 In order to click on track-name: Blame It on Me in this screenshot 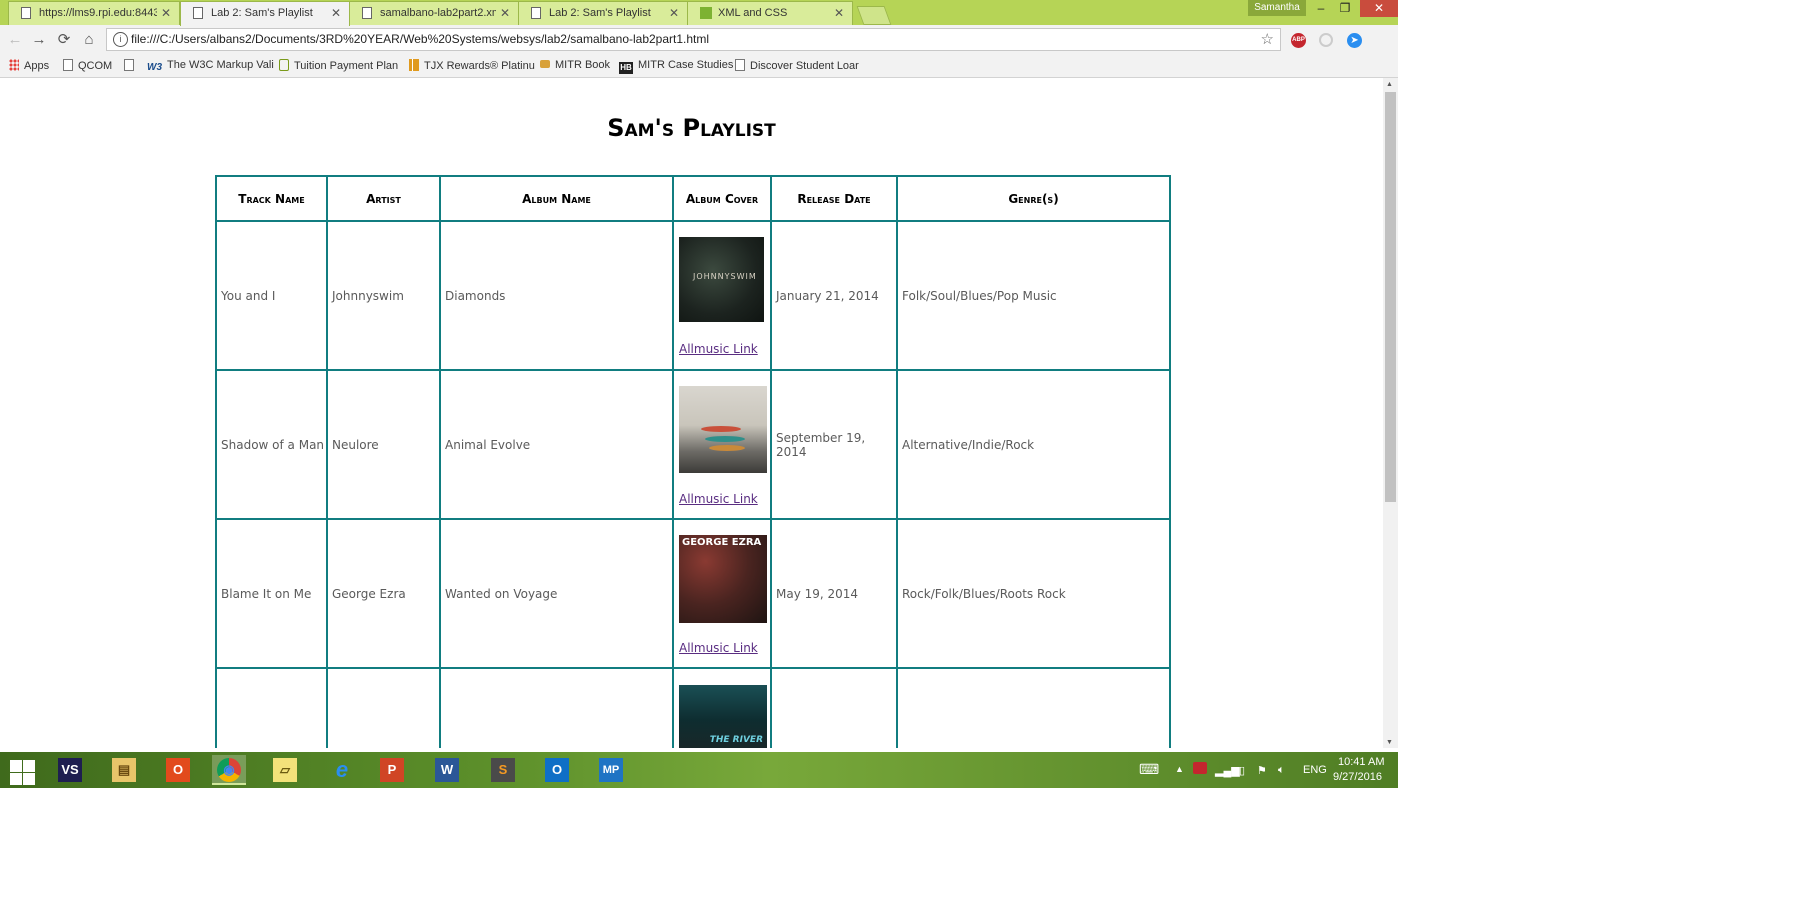, I will do `click(271, 593)`.